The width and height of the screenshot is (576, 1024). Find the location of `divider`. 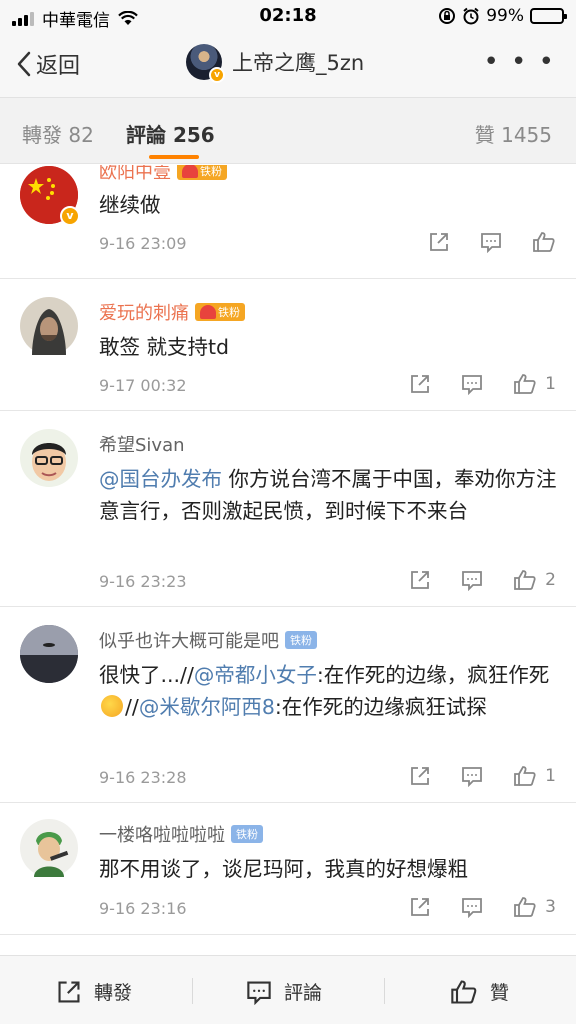

divider is located at coordinates (384, 991).